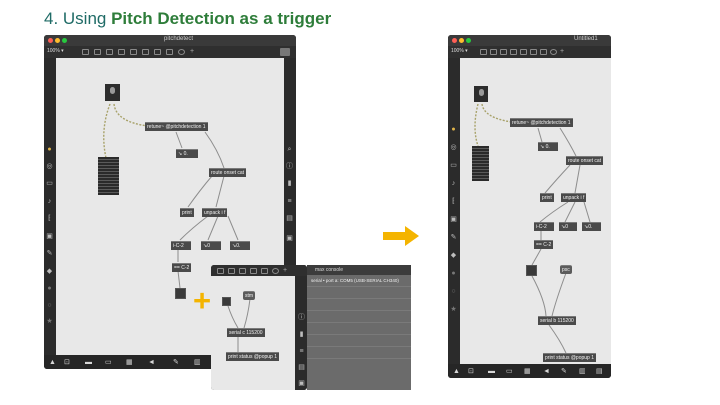  I want to click on retune-object: retune~ @pitchdetection 1, so click(541, 122).